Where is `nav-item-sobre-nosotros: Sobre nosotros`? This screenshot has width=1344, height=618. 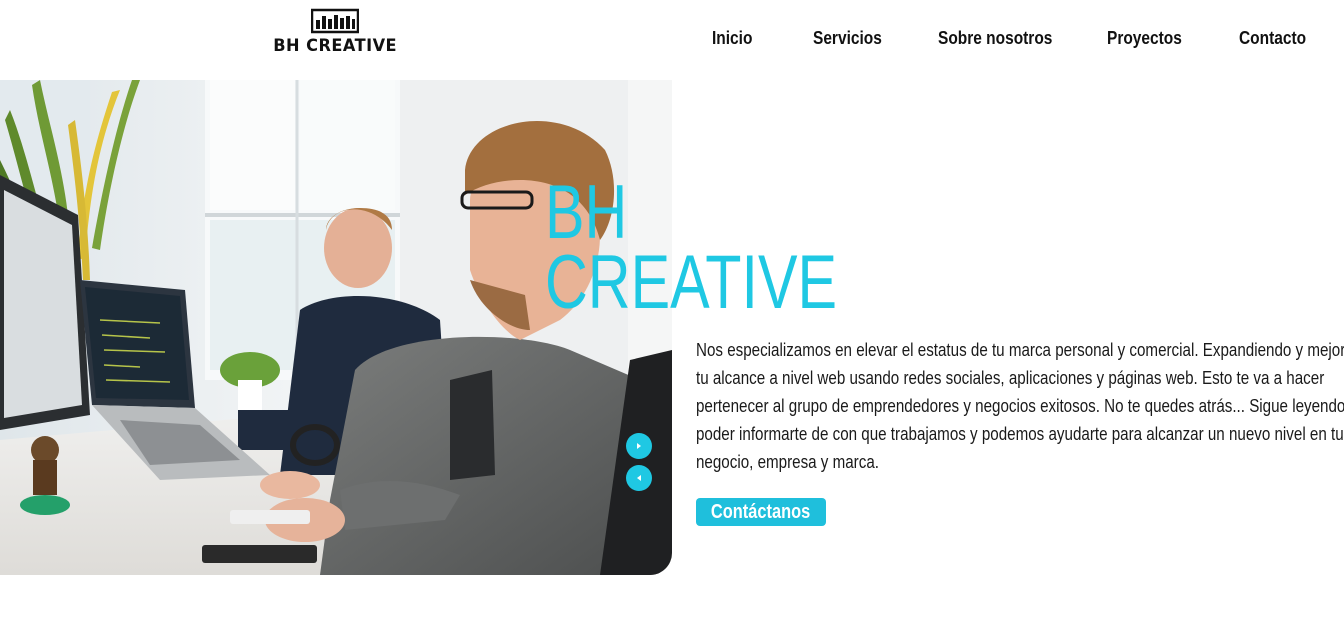 nav-item-sobre-nosotros: Sobre nosotros is located at coordinates (995, 38).